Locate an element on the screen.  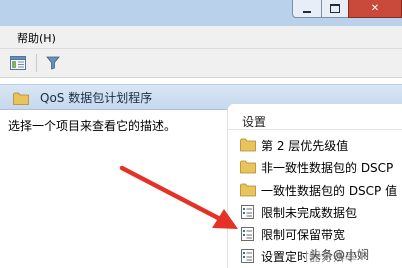
show-hide-tree-icon is located at coordinates (18, 63).